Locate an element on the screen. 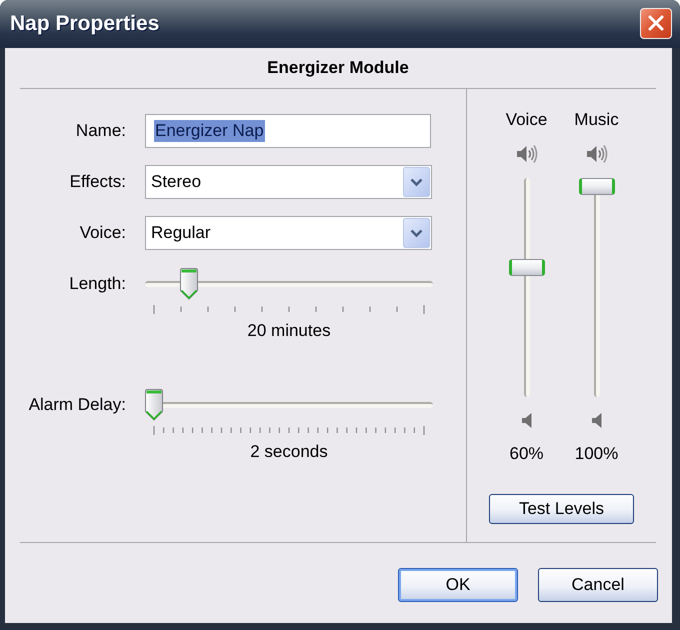  close-icon is located at coordinates (656, 23).